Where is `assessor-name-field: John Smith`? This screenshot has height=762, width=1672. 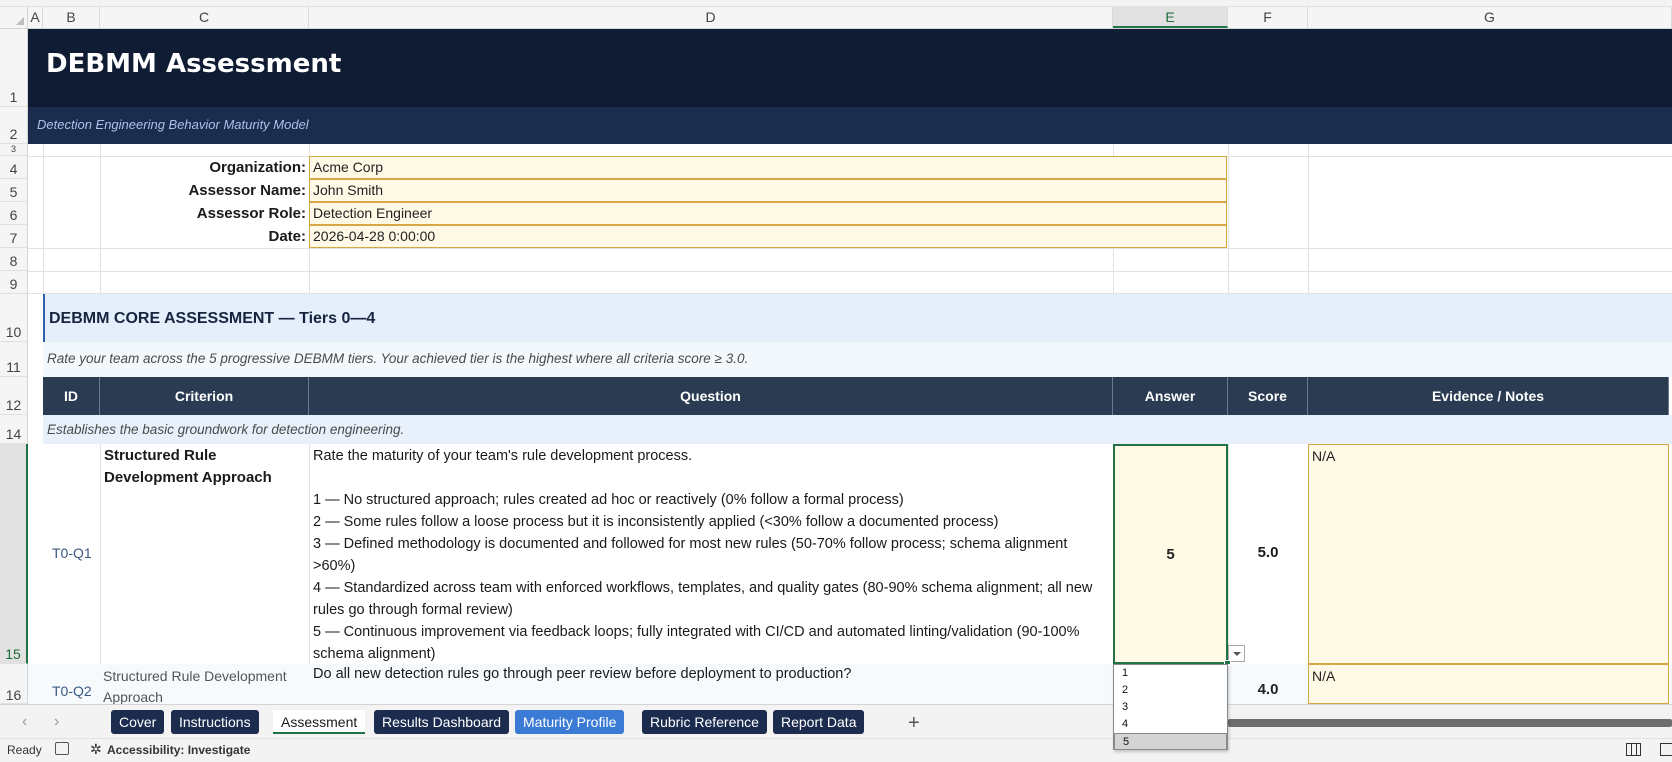
assessor-name-field: John Smith is located at coordinates (768, 190).